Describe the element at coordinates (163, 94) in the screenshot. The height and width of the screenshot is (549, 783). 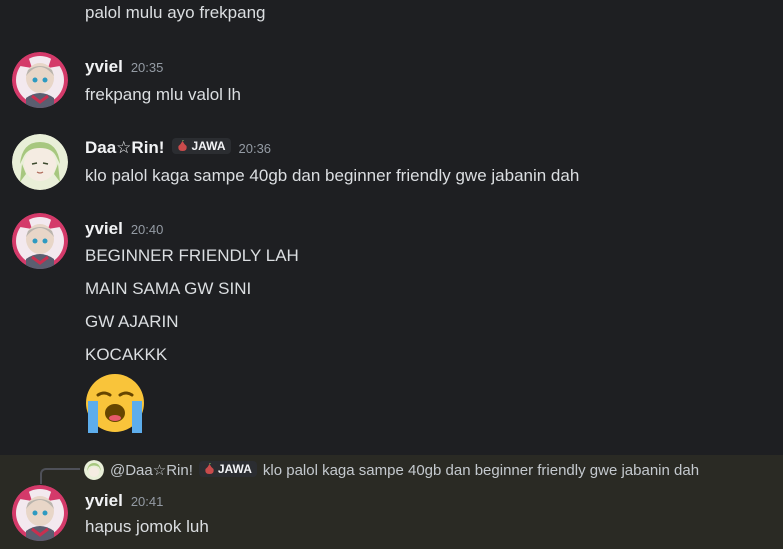
I see `message-text: frekpang mlu valol lh` at that location.